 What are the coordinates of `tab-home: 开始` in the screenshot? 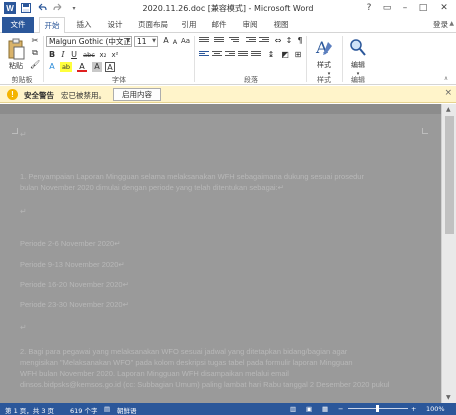 It's located at (52, 25).